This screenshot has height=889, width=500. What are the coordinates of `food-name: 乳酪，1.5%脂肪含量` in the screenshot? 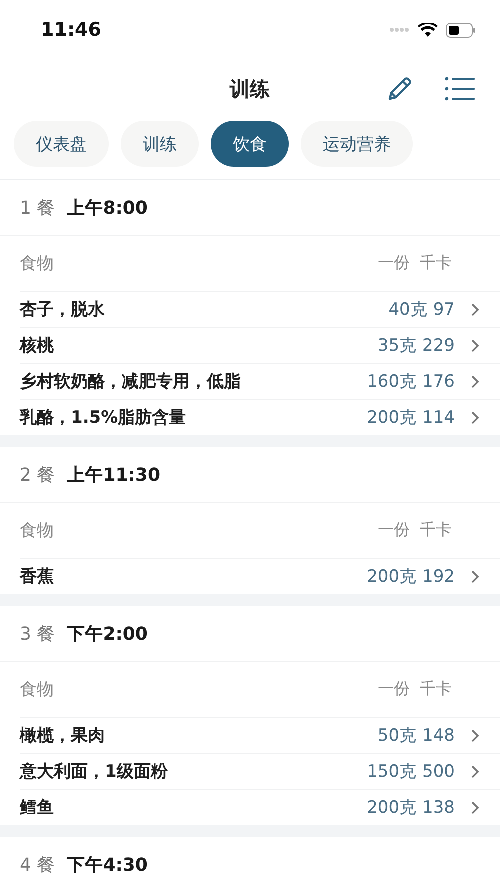 It's located at (191, 417).